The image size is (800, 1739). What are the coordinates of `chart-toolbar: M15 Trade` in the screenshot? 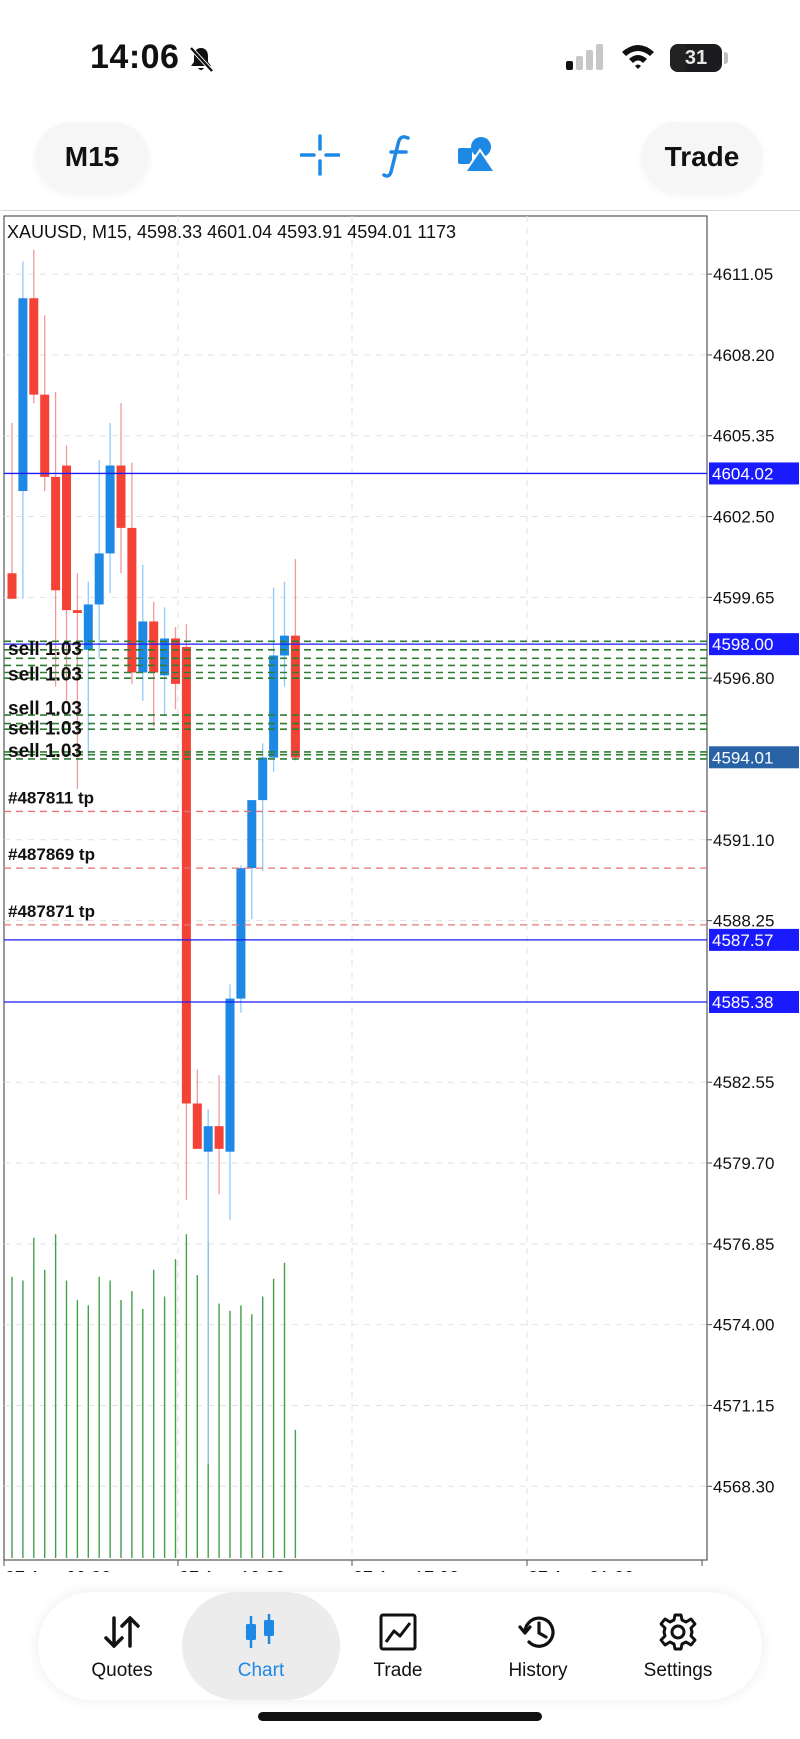 It's located at (400, 160).